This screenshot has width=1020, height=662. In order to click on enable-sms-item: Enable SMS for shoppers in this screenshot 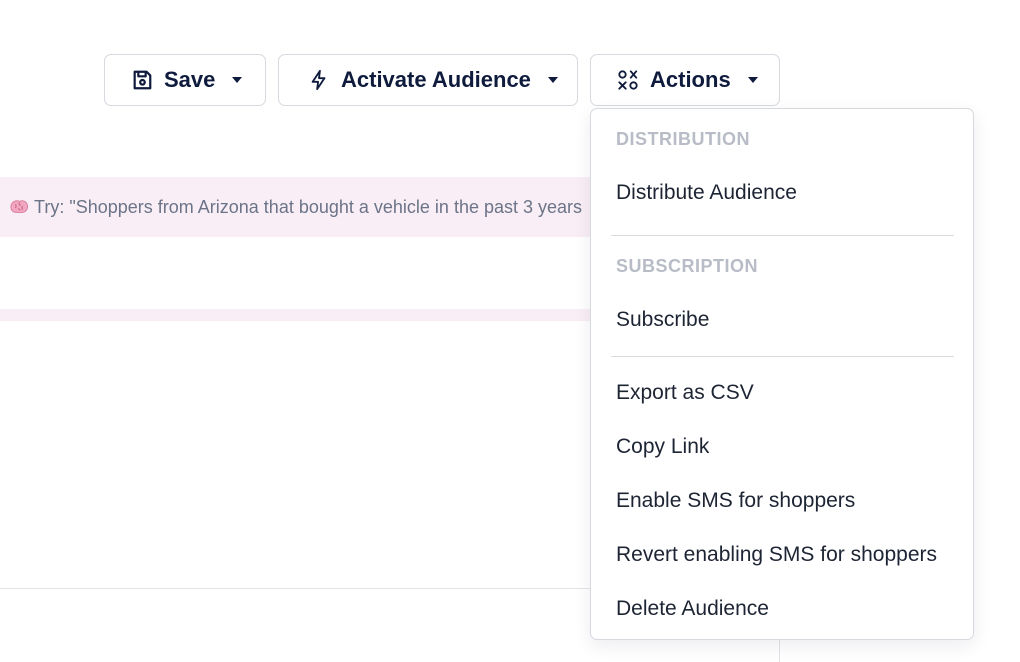, I will do `click(735, 501)`.